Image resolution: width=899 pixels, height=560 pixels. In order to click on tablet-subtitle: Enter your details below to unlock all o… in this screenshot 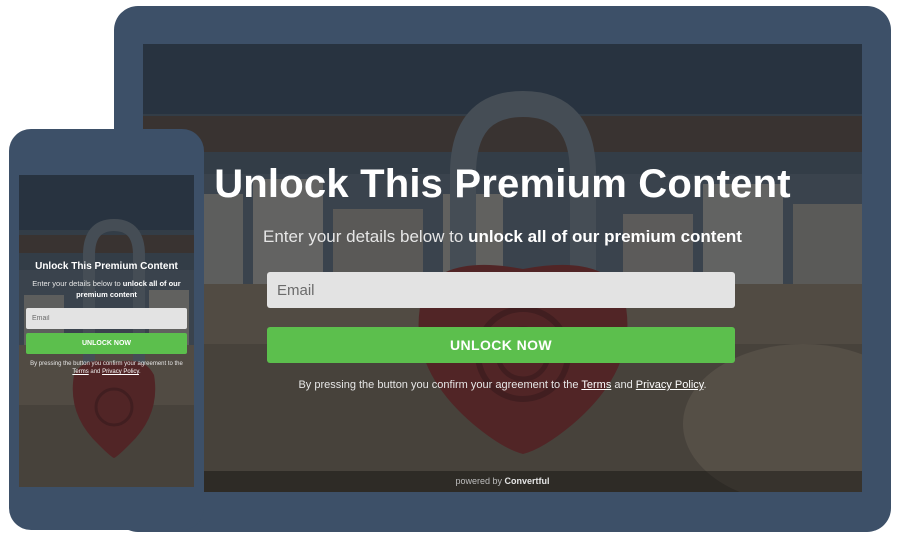, I will do `click(502, 237)`.